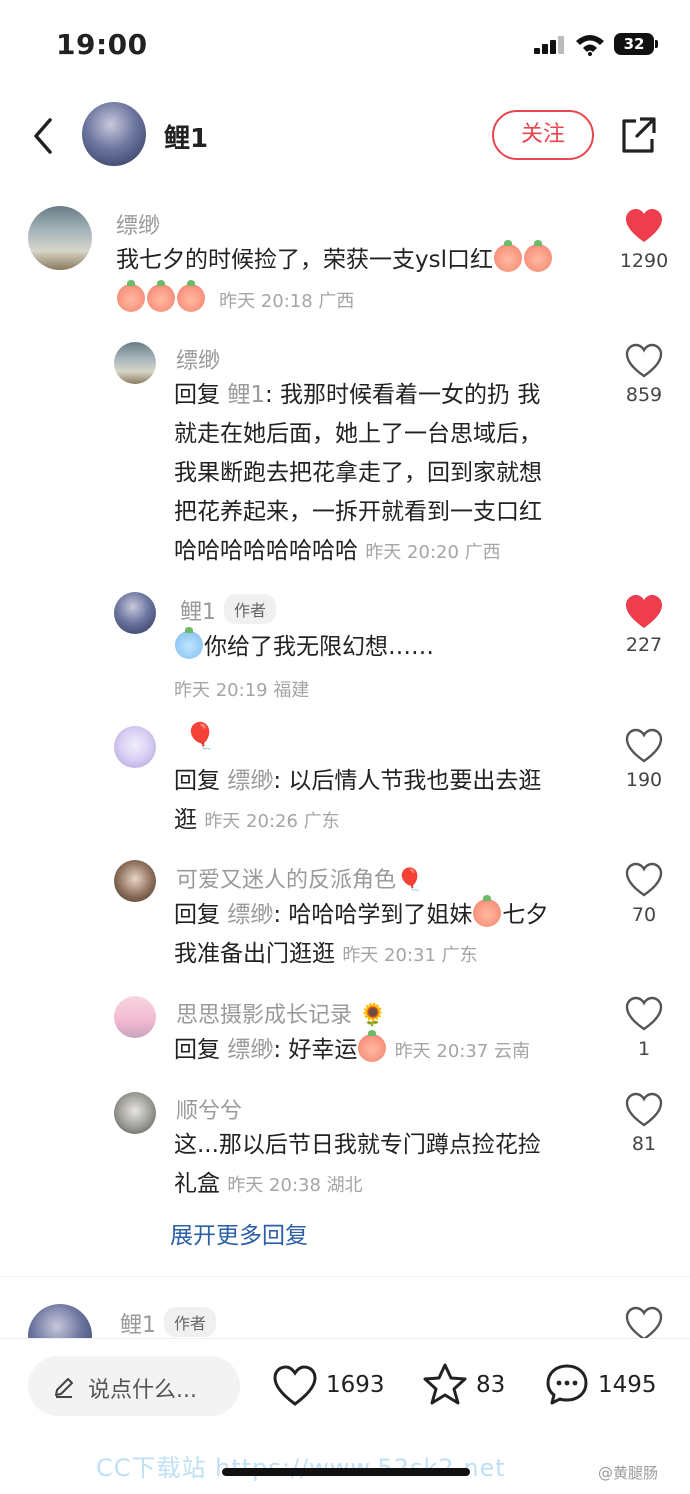  I want to click on reply-time: 昨天 20:19 福建, so click(242, 690).